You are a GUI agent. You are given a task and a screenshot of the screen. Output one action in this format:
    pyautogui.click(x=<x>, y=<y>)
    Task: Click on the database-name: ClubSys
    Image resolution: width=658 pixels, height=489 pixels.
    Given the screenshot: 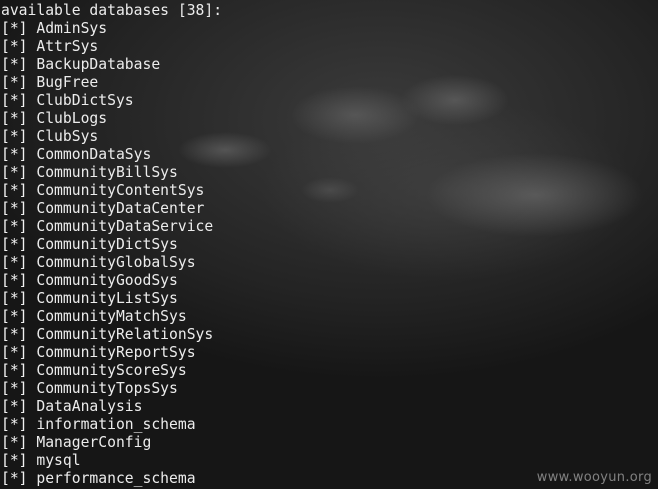 What is the action you would take?
    pyautogui.click(x=67, y=136)
    